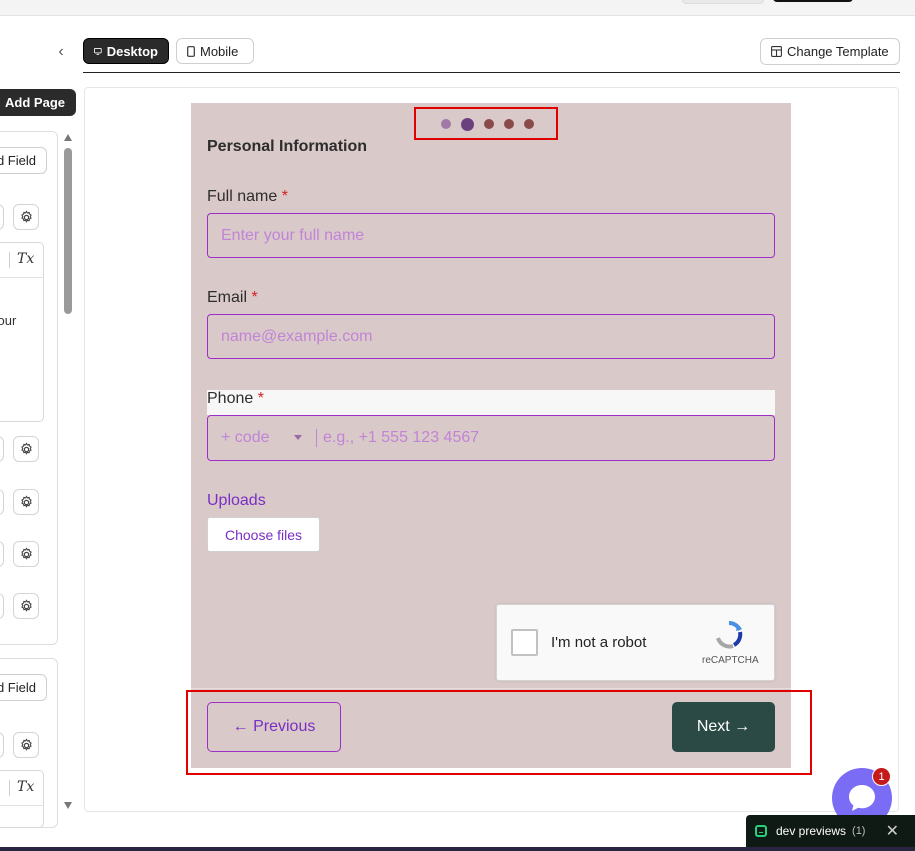 The width and height of the screenshot is (915, 851). I want to click on collapse-sidebar-button: ‹, so click(61, 52).